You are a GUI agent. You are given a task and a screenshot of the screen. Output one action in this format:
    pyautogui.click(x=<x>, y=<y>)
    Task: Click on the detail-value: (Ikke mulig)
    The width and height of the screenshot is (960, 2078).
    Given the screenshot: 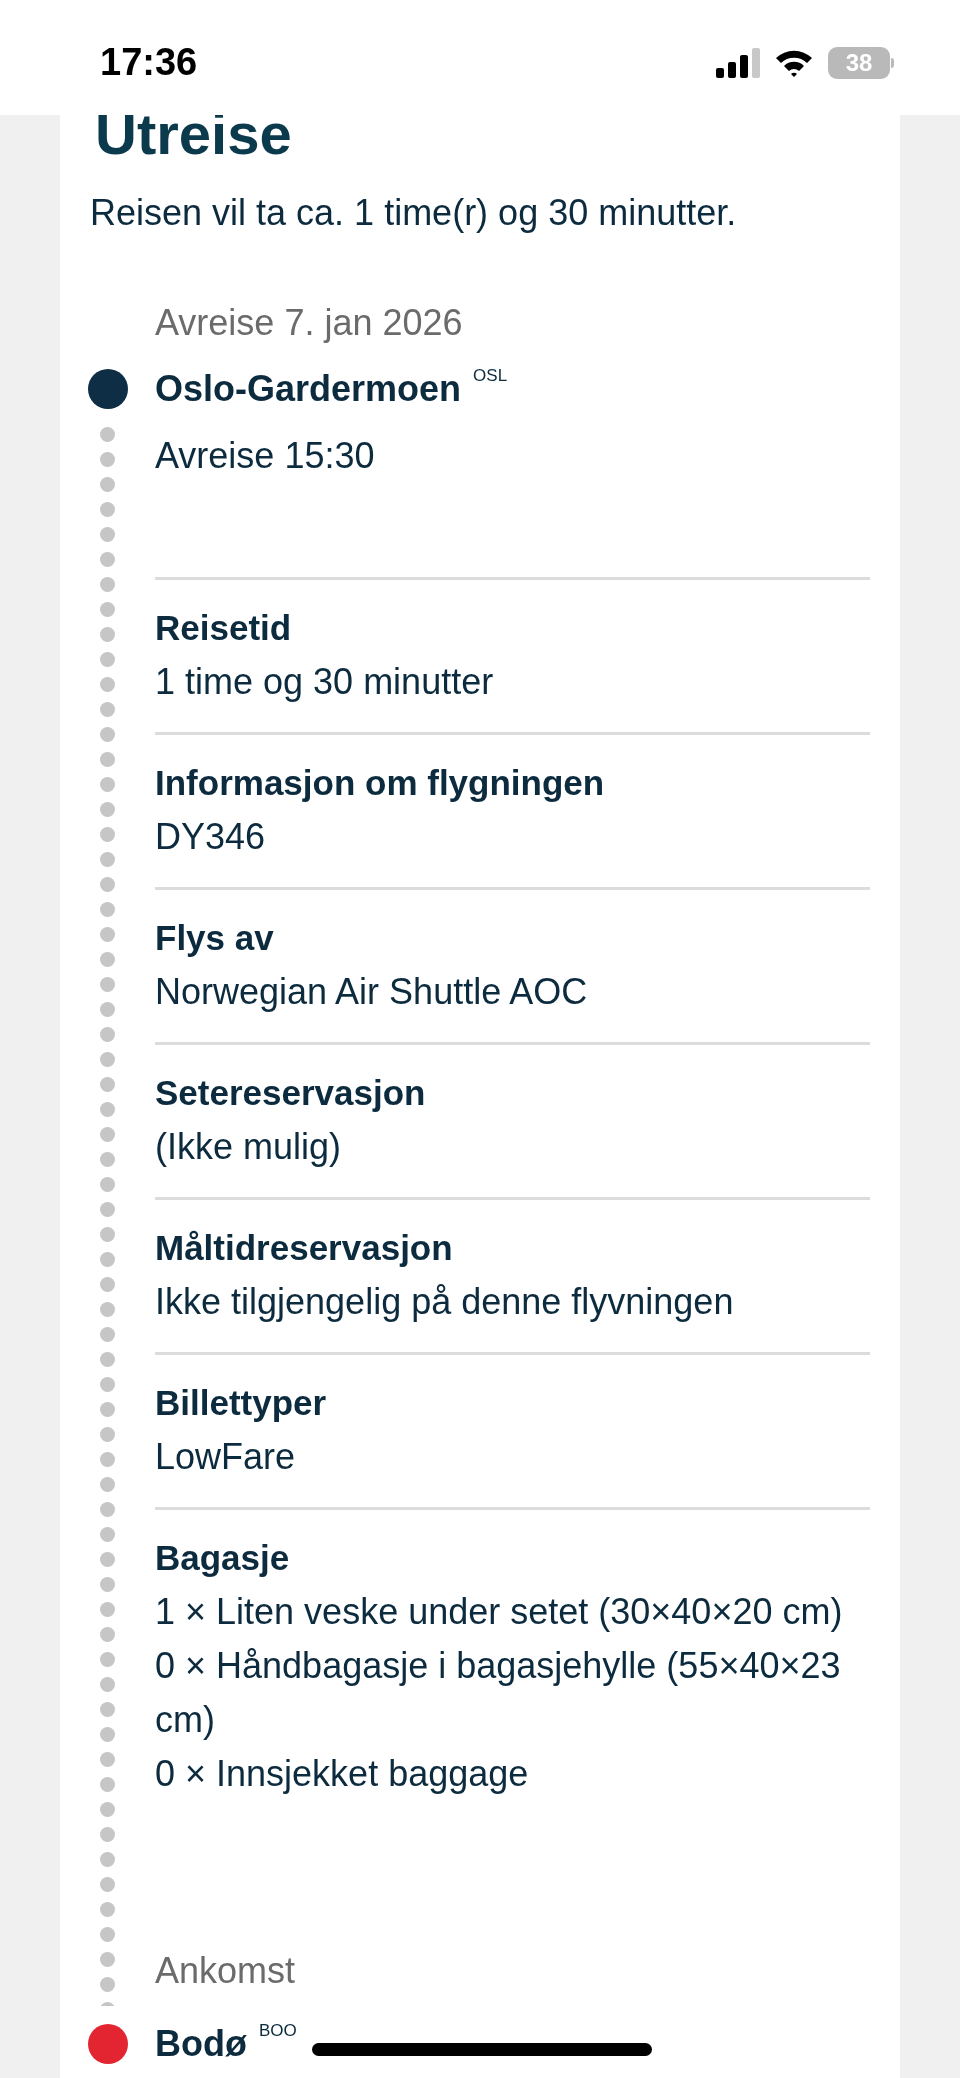 What is the action you would take?
    pyautogui.click(x=249, y=1147)
    